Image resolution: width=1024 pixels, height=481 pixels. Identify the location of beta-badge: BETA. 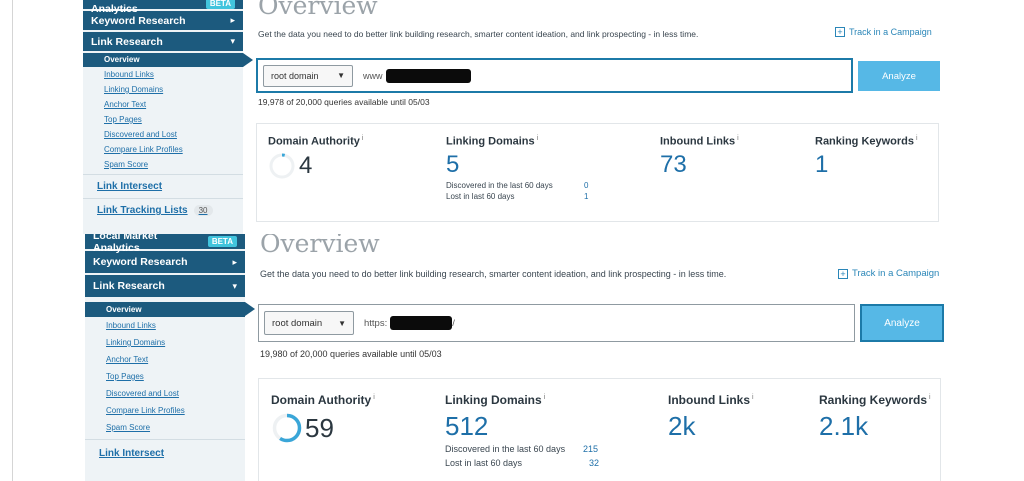
(220, 4).